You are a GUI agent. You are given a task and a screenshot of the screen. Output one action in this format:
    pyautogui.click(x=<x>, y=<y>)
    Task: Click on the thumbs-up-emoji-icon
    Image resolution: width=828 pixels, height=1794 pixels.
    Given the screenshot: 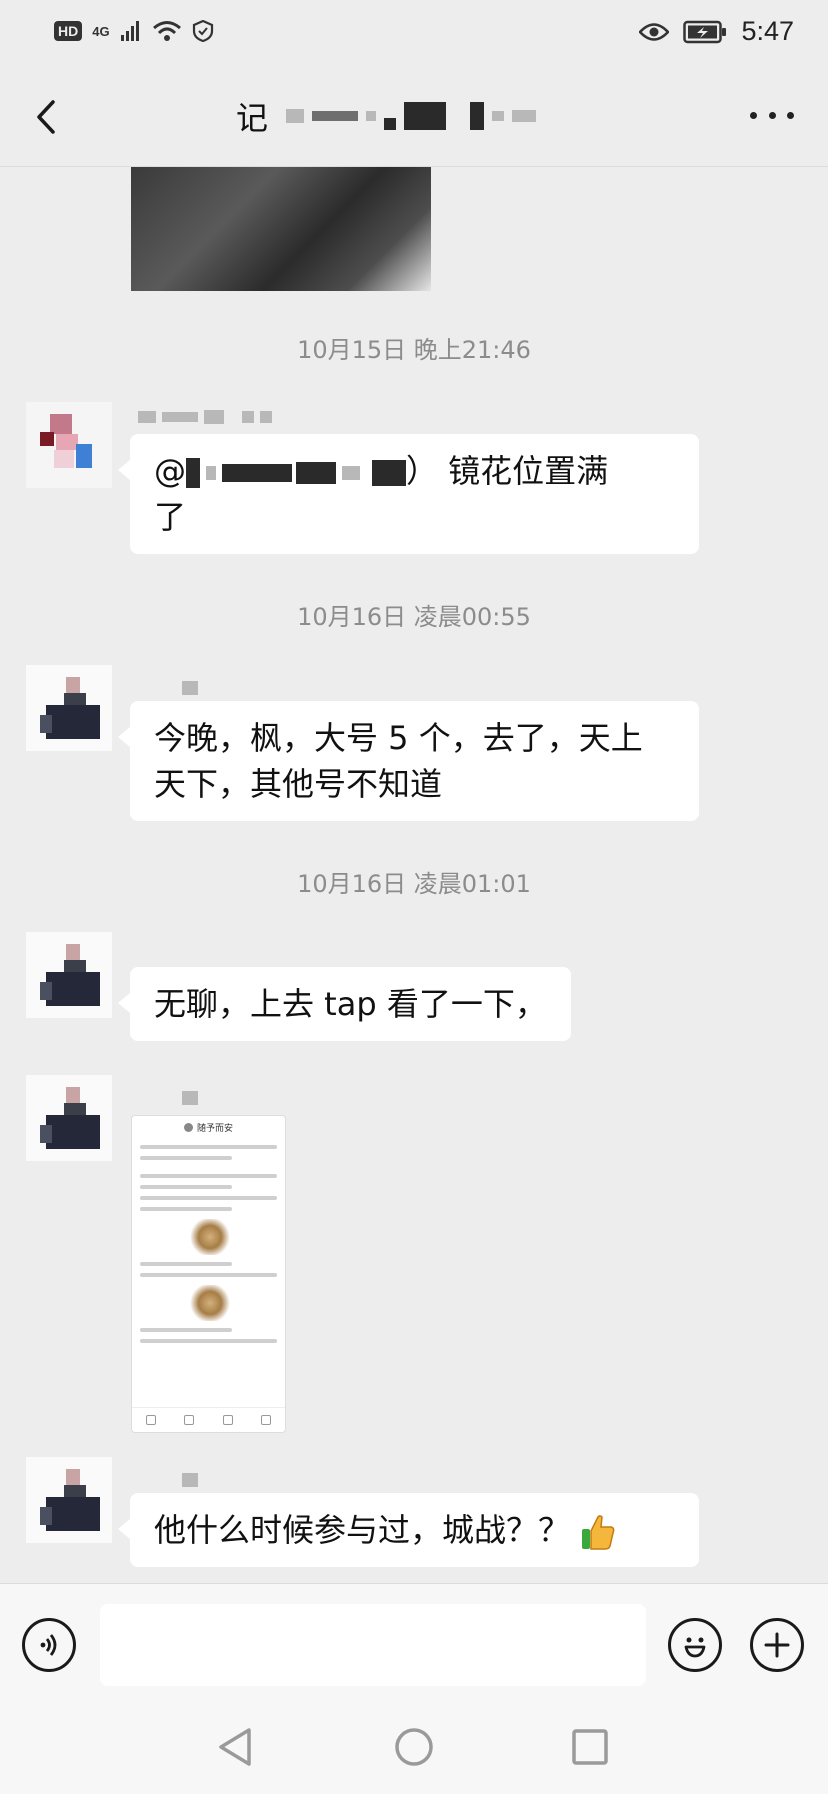 What is the action you would take?
    pyautogui.click(x=598, y=1532)
    